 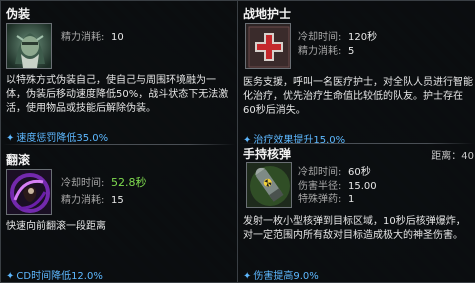 I want to click on skill-description: 快速向前翻滚一段距离, so click(x=56, y=226).